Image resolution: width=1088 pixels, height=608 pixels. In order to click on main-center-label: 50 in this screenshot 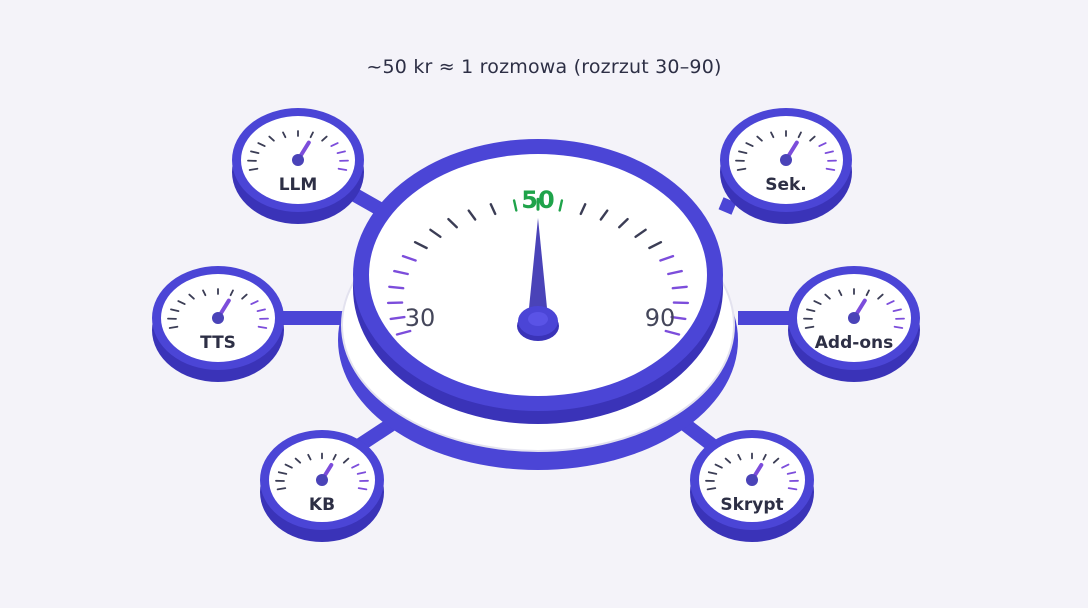, I will do `click(537, 200)`.